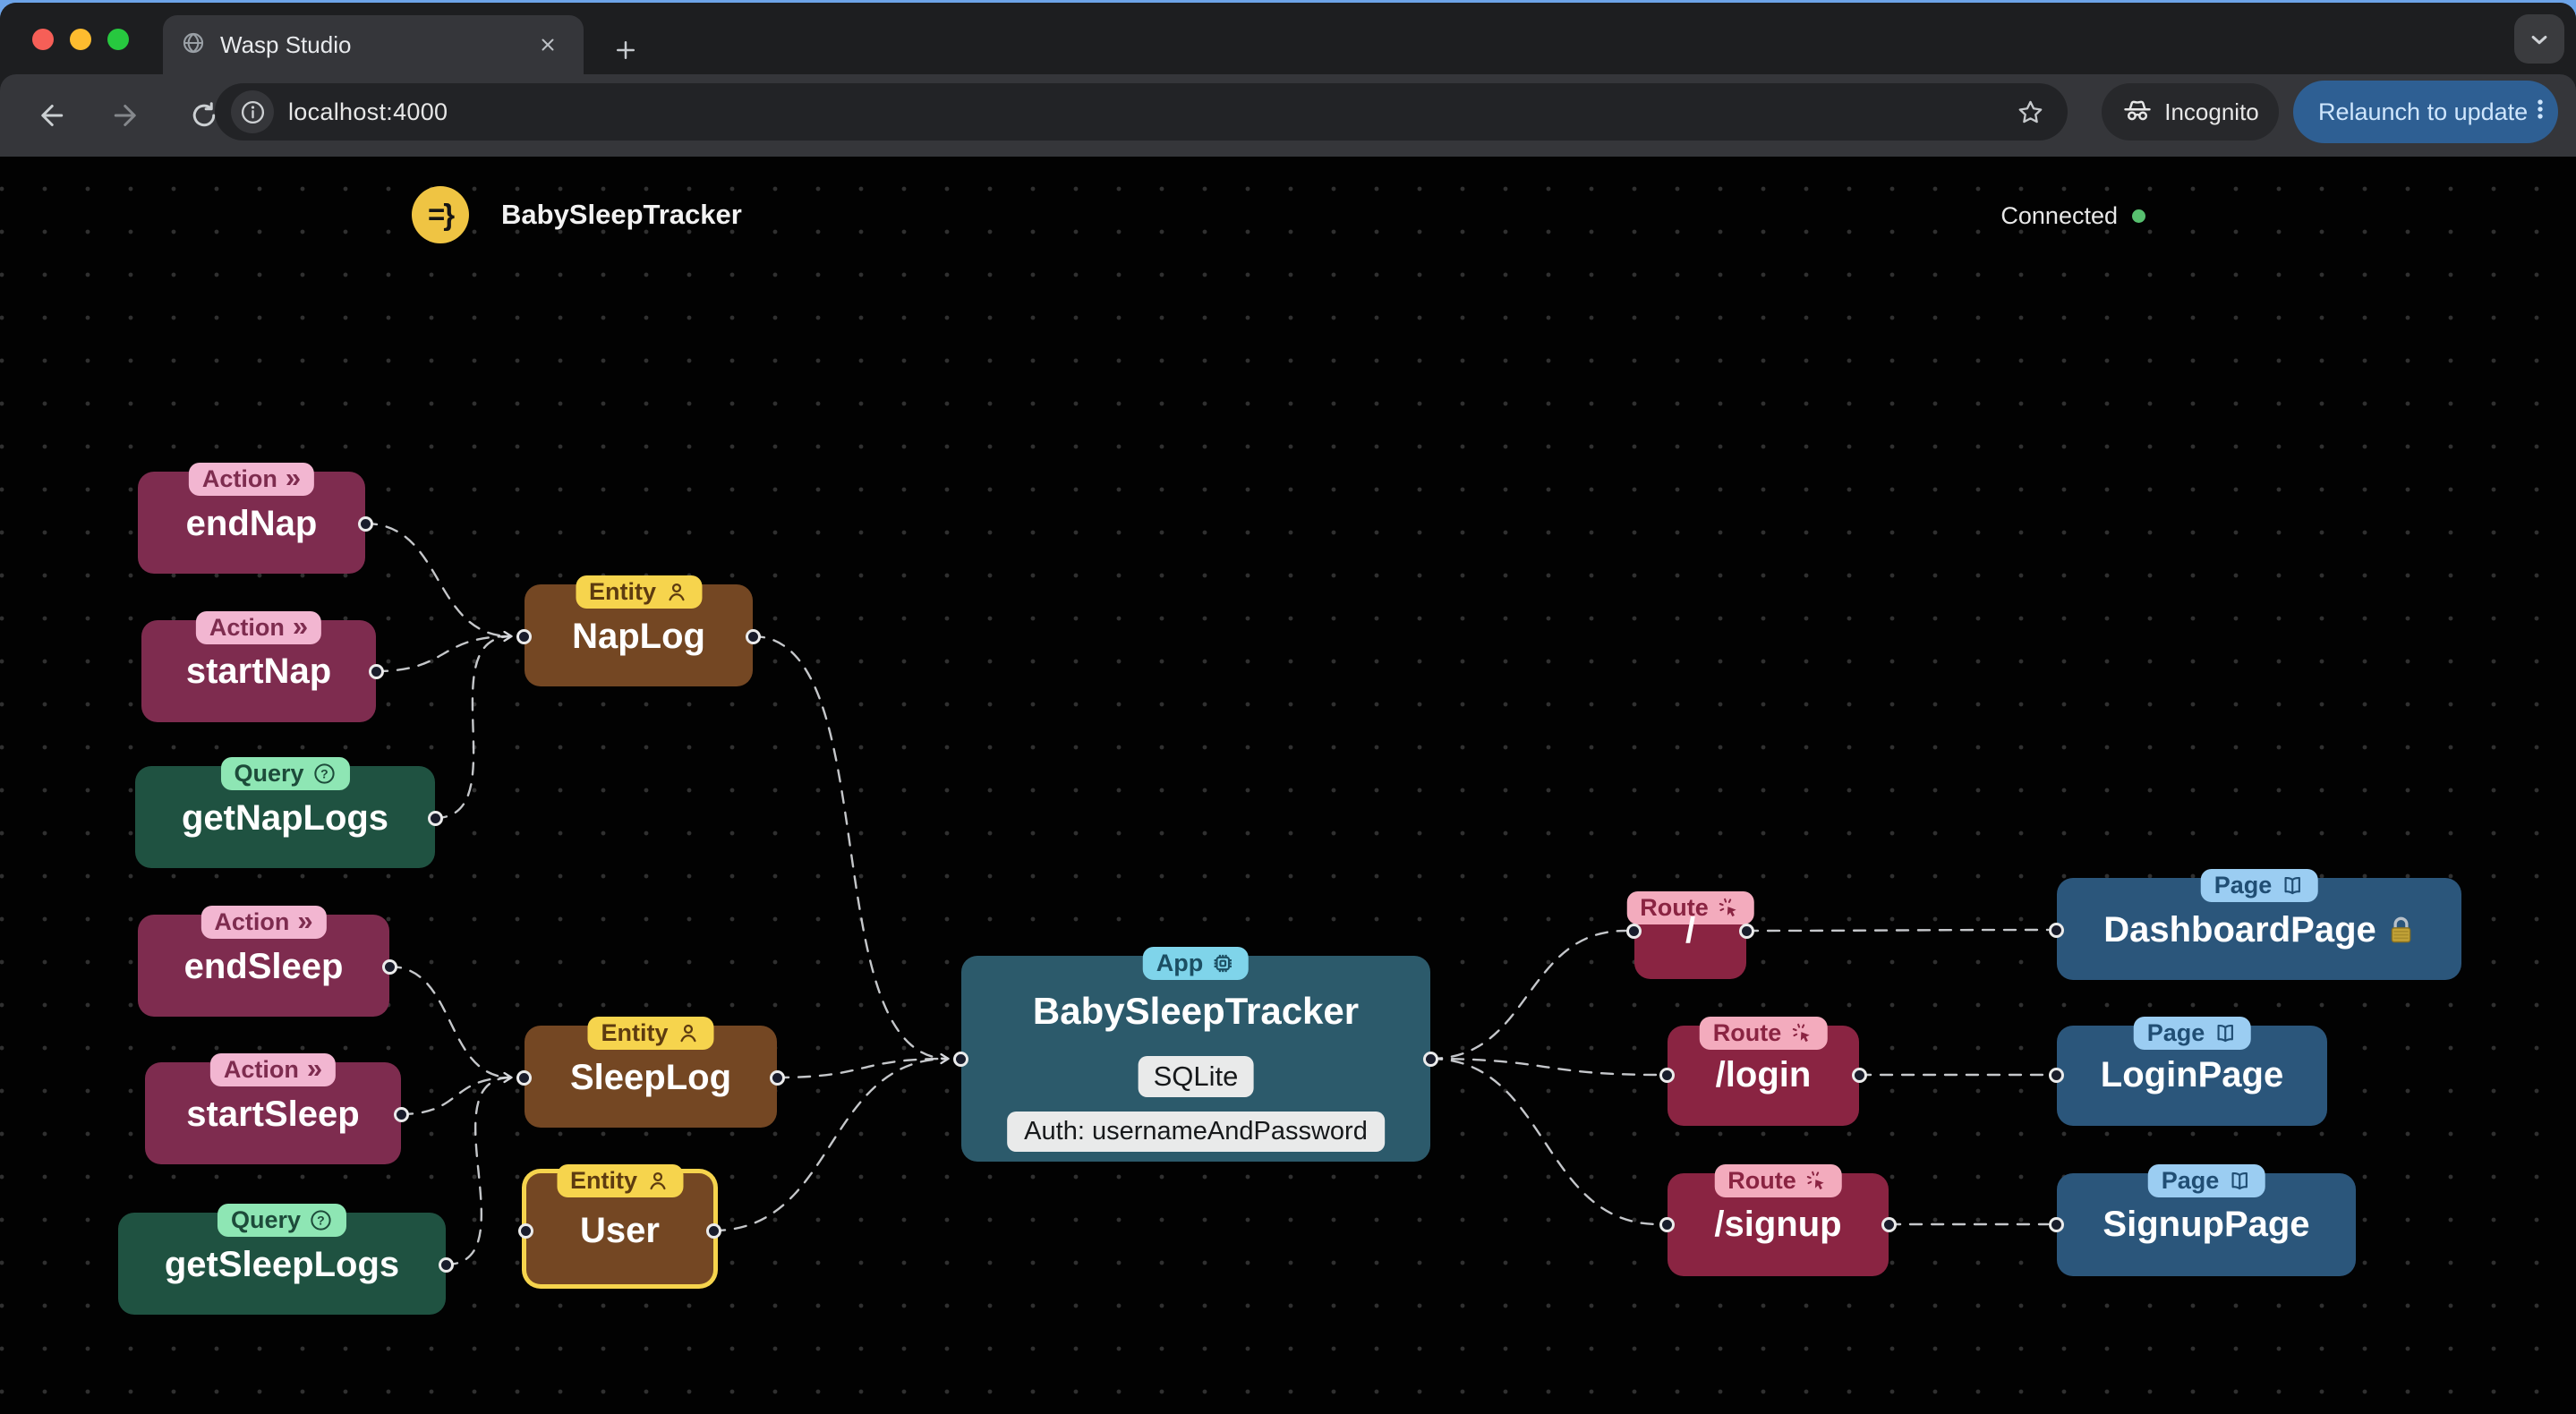 Image resolution: width=2576 pixels, height=1414 pixels. I want to click on node-DashboardPage: Page DashboardPage, so click(2255, 924).